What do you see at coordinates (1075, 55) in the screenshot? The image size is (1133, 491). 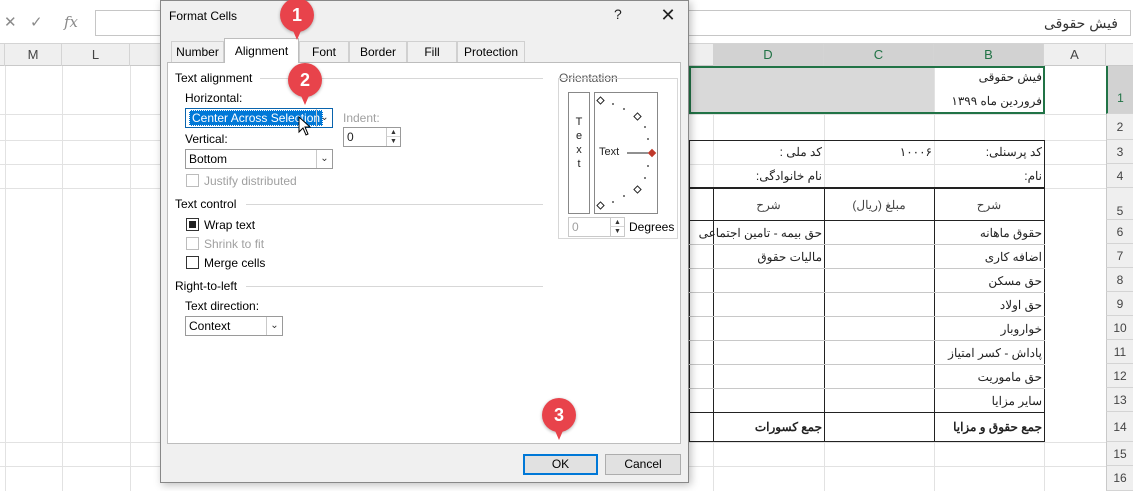 I see `column-header-a: A` at bounding box center [1075, 55].